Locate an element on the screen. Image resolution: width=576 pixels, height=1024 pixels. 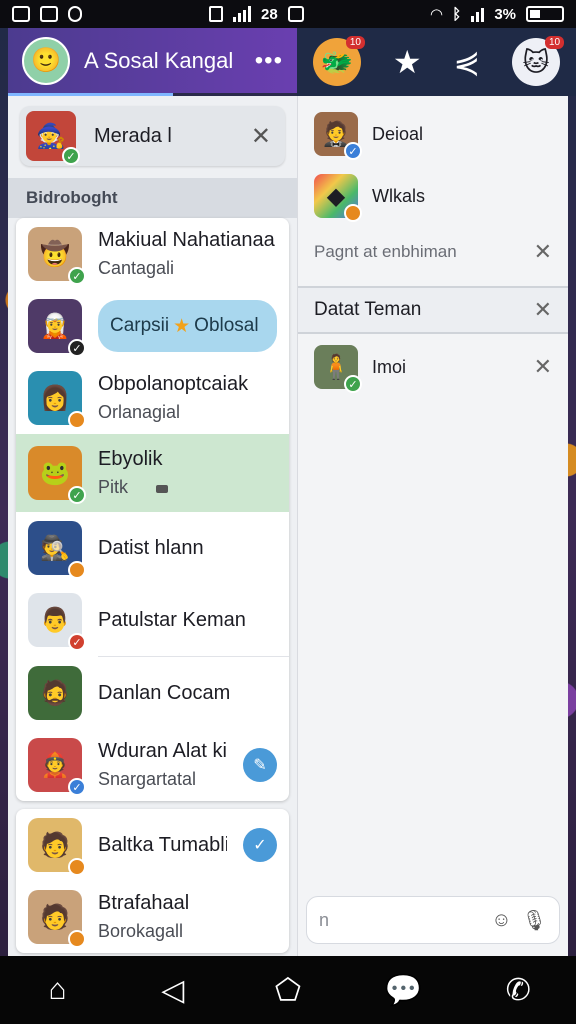
screen-icon is located at coordinates (49, 14).